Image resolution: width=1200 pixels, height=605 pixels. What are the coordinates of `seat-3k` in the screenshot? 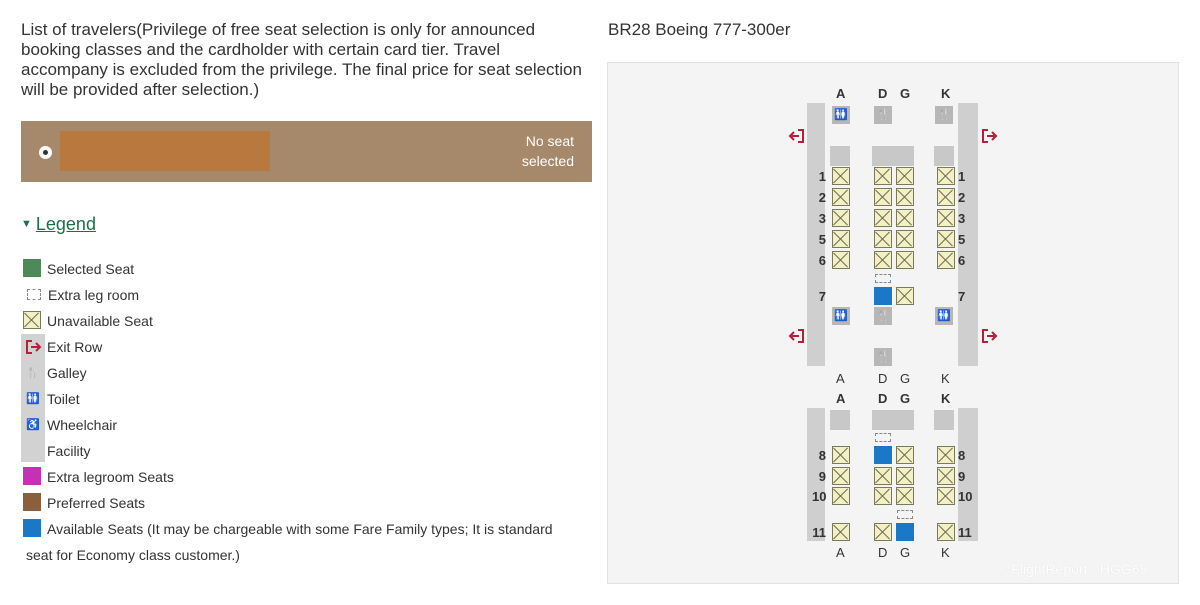 It's located at (946, 218).